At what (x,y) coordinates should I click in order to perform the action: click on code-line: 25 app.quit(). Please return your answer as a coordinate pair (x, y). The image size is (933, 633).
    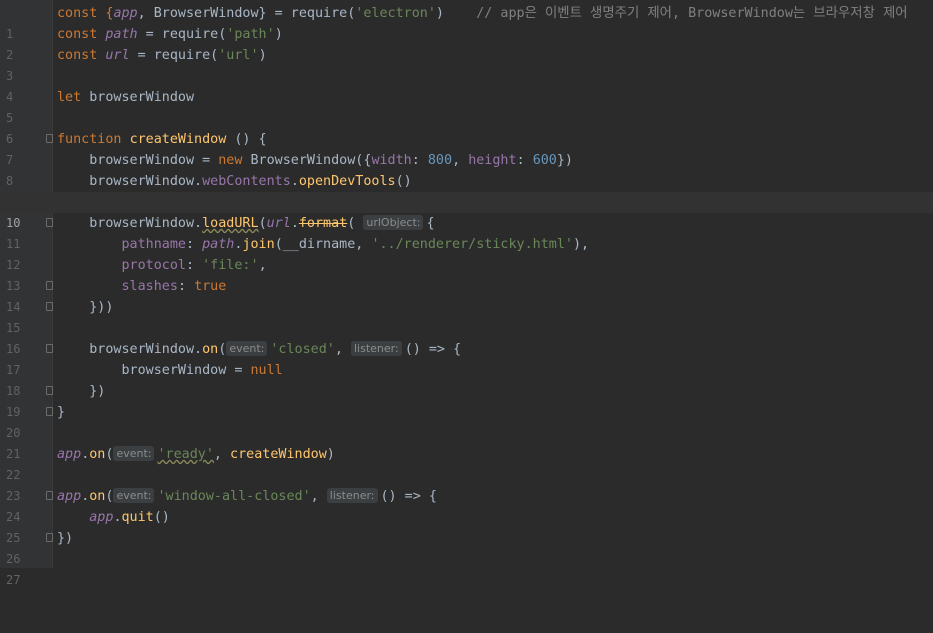
    Looking at the image, I should click on (466, 526).